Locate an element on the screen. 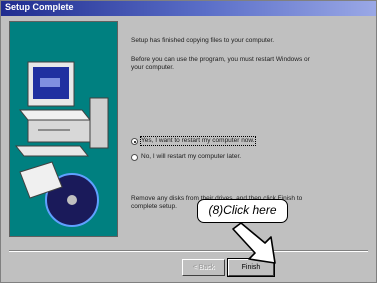 This screenshot has width=377, height=283. restart-info-line2: your computer. is located at coordinates (152, 67).